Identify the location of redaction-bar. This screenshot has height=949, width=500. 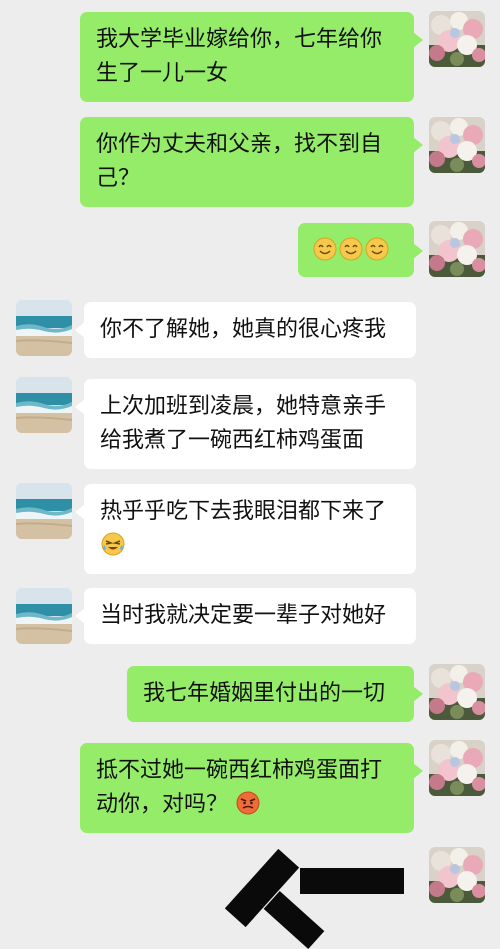
(352, 881).